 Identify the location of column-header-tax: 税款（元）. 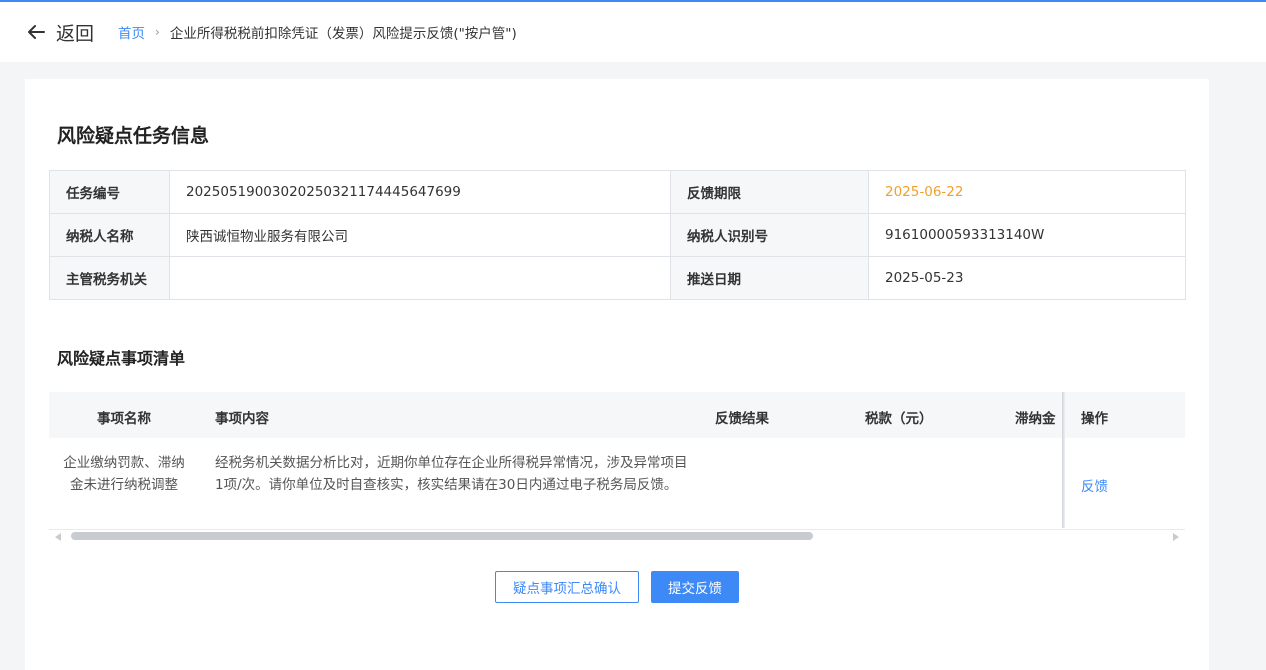
(899, 419).